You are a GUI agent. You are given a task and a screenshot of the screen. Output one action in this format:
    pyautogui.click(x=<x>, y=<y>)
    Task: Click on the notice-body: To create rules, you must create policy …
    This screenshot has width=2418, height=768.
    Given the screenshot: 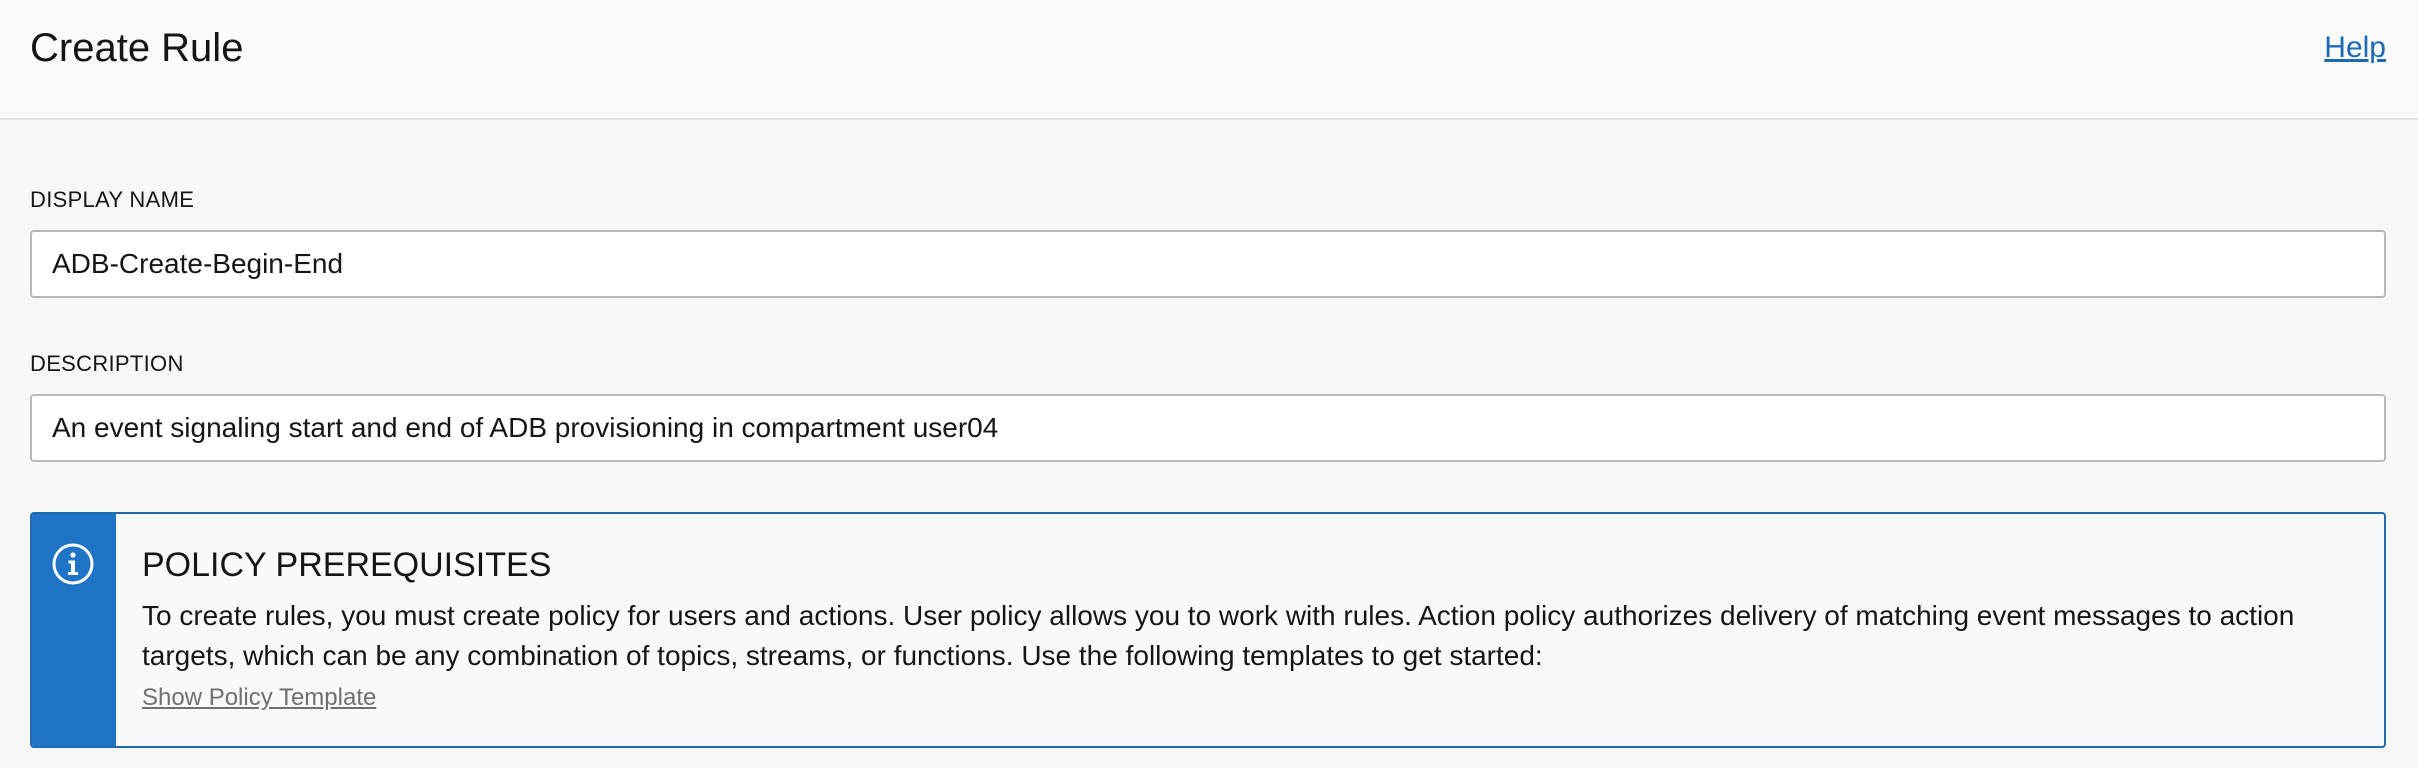 What is the action you would take?
    pyautogui.click(x=1218, y=635)
    